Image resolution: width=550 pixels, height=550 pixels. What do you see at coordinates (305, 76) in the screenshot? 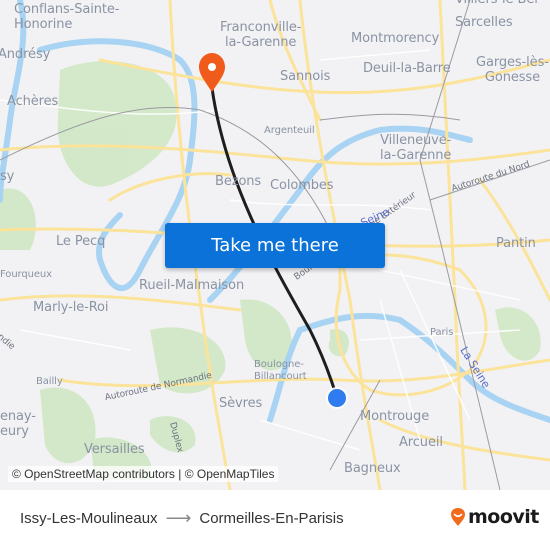
I see `place-label-sannois: Sannois` at bounding box center [305, 76].